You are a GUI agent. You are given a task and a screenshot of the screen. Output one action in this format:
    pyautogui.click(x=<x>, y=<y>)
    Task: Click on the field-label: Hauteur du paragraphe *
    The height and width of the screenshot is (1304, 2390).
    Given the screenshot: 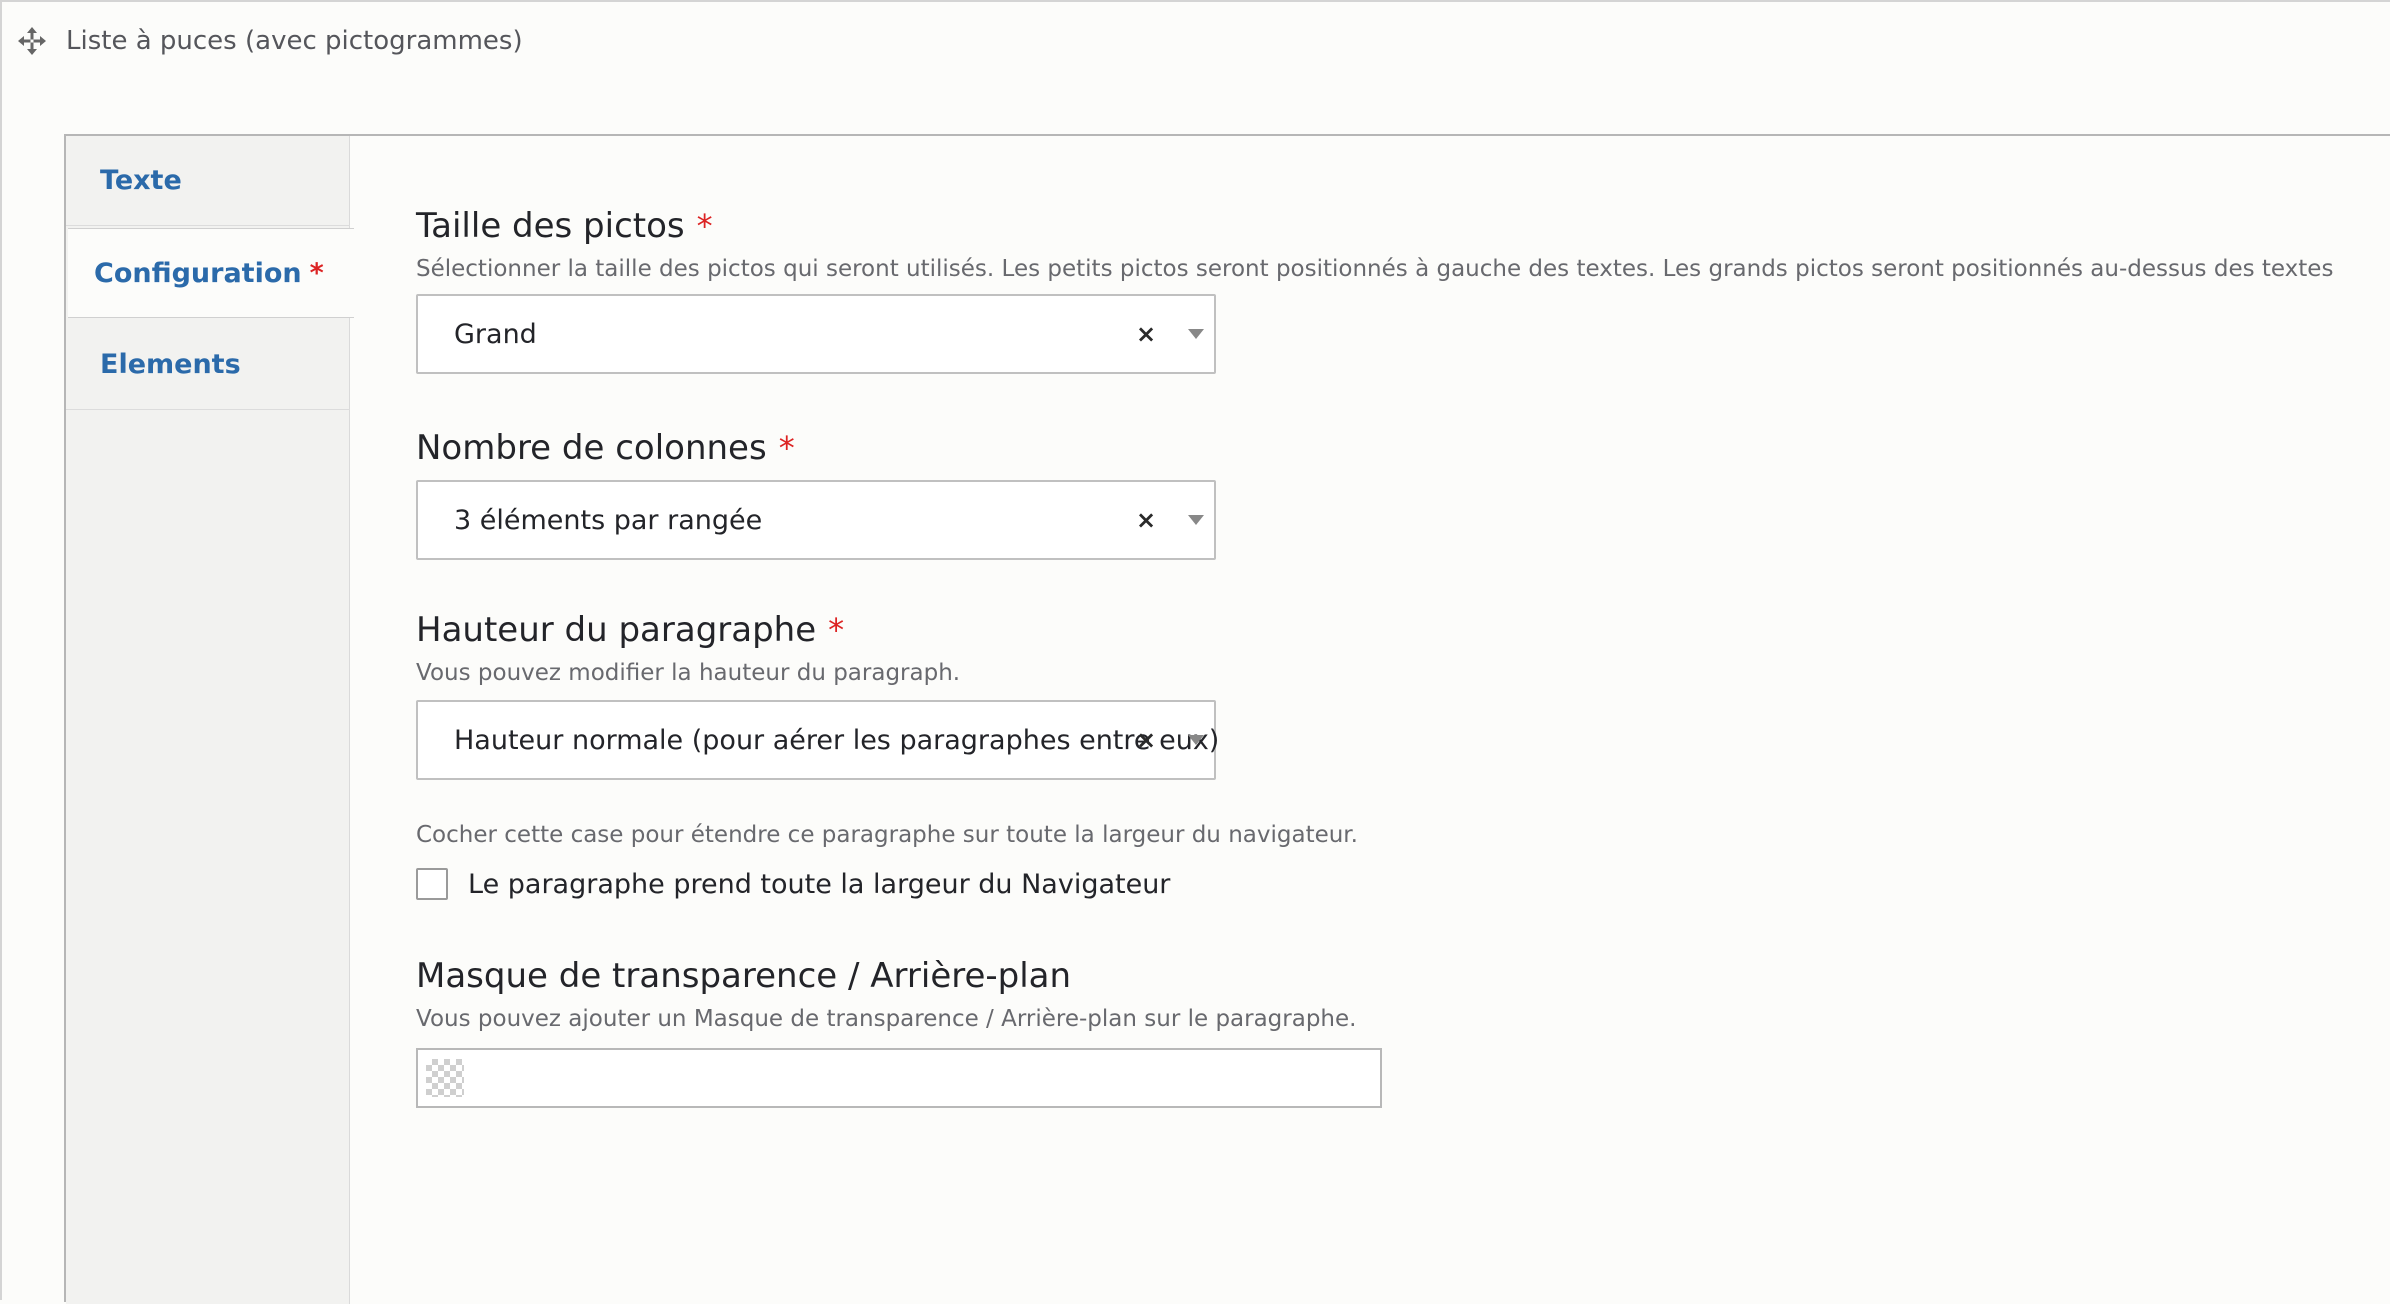 What is the action you would take?
    pyautogui.click(x=816, y=630)
    